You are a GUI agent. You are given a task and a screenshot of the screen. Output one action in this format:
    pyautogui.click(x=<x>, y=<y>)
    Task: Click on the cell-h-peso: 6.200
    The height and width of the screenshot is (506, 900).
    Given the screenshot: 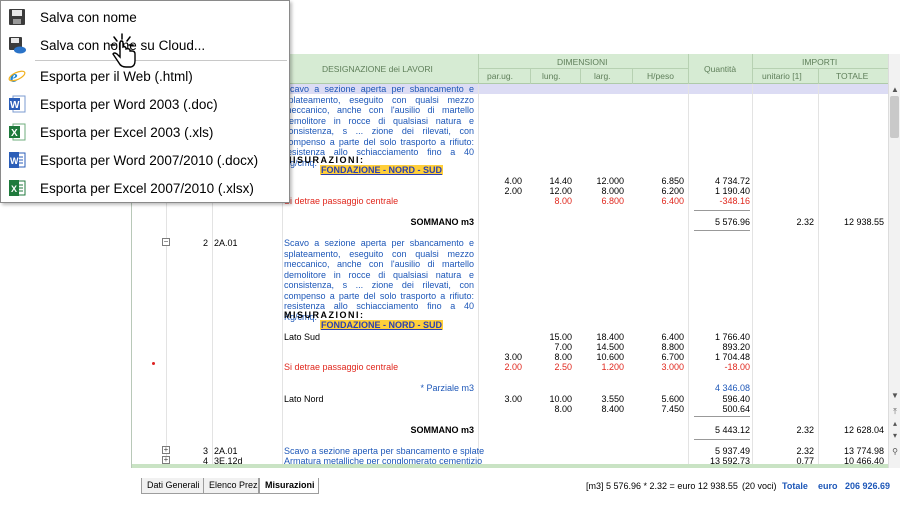 What is the action you would take?
    pyautogui.click(x=672, y=191)
    